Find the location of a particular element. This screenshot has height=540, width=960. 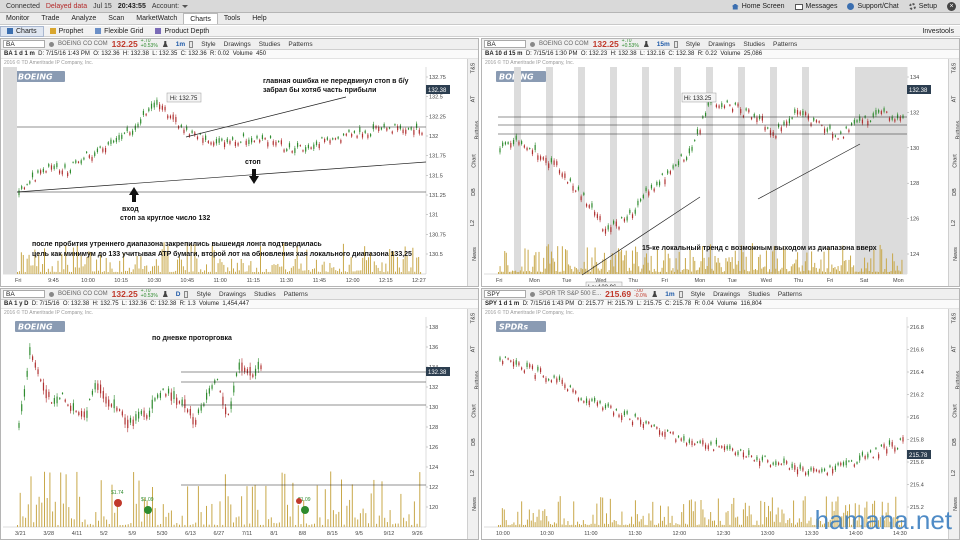

tab-scan: Scan is located at coordinates (116, 18).